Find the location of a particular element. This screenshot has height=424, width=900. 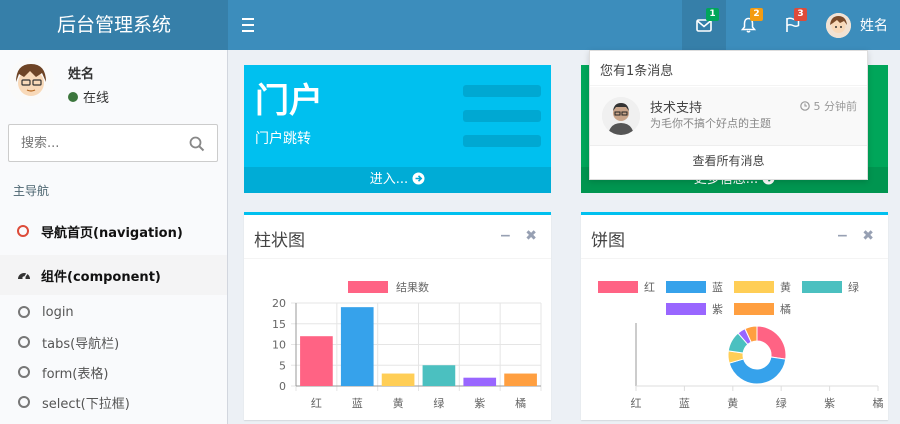

message-item: 技术支持 5 分钟前 为毛你不搞个好点的主题 is located at coordinates (728, 116).